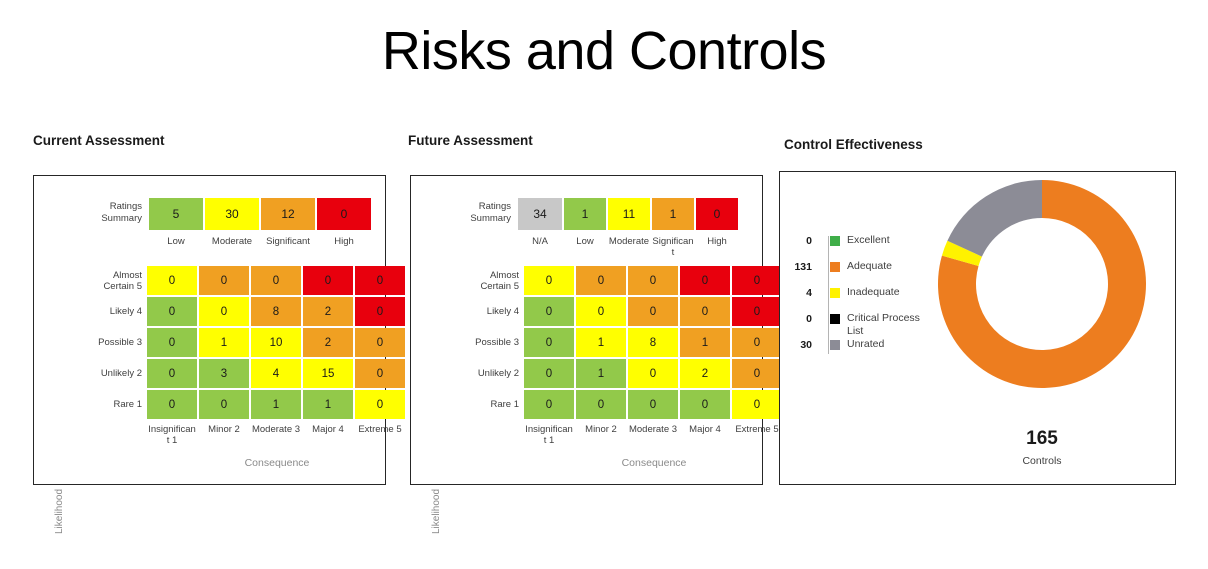 This screenshot has width=1208, height=569. I want to click on matrix-cell: 15, so click(328, 373).